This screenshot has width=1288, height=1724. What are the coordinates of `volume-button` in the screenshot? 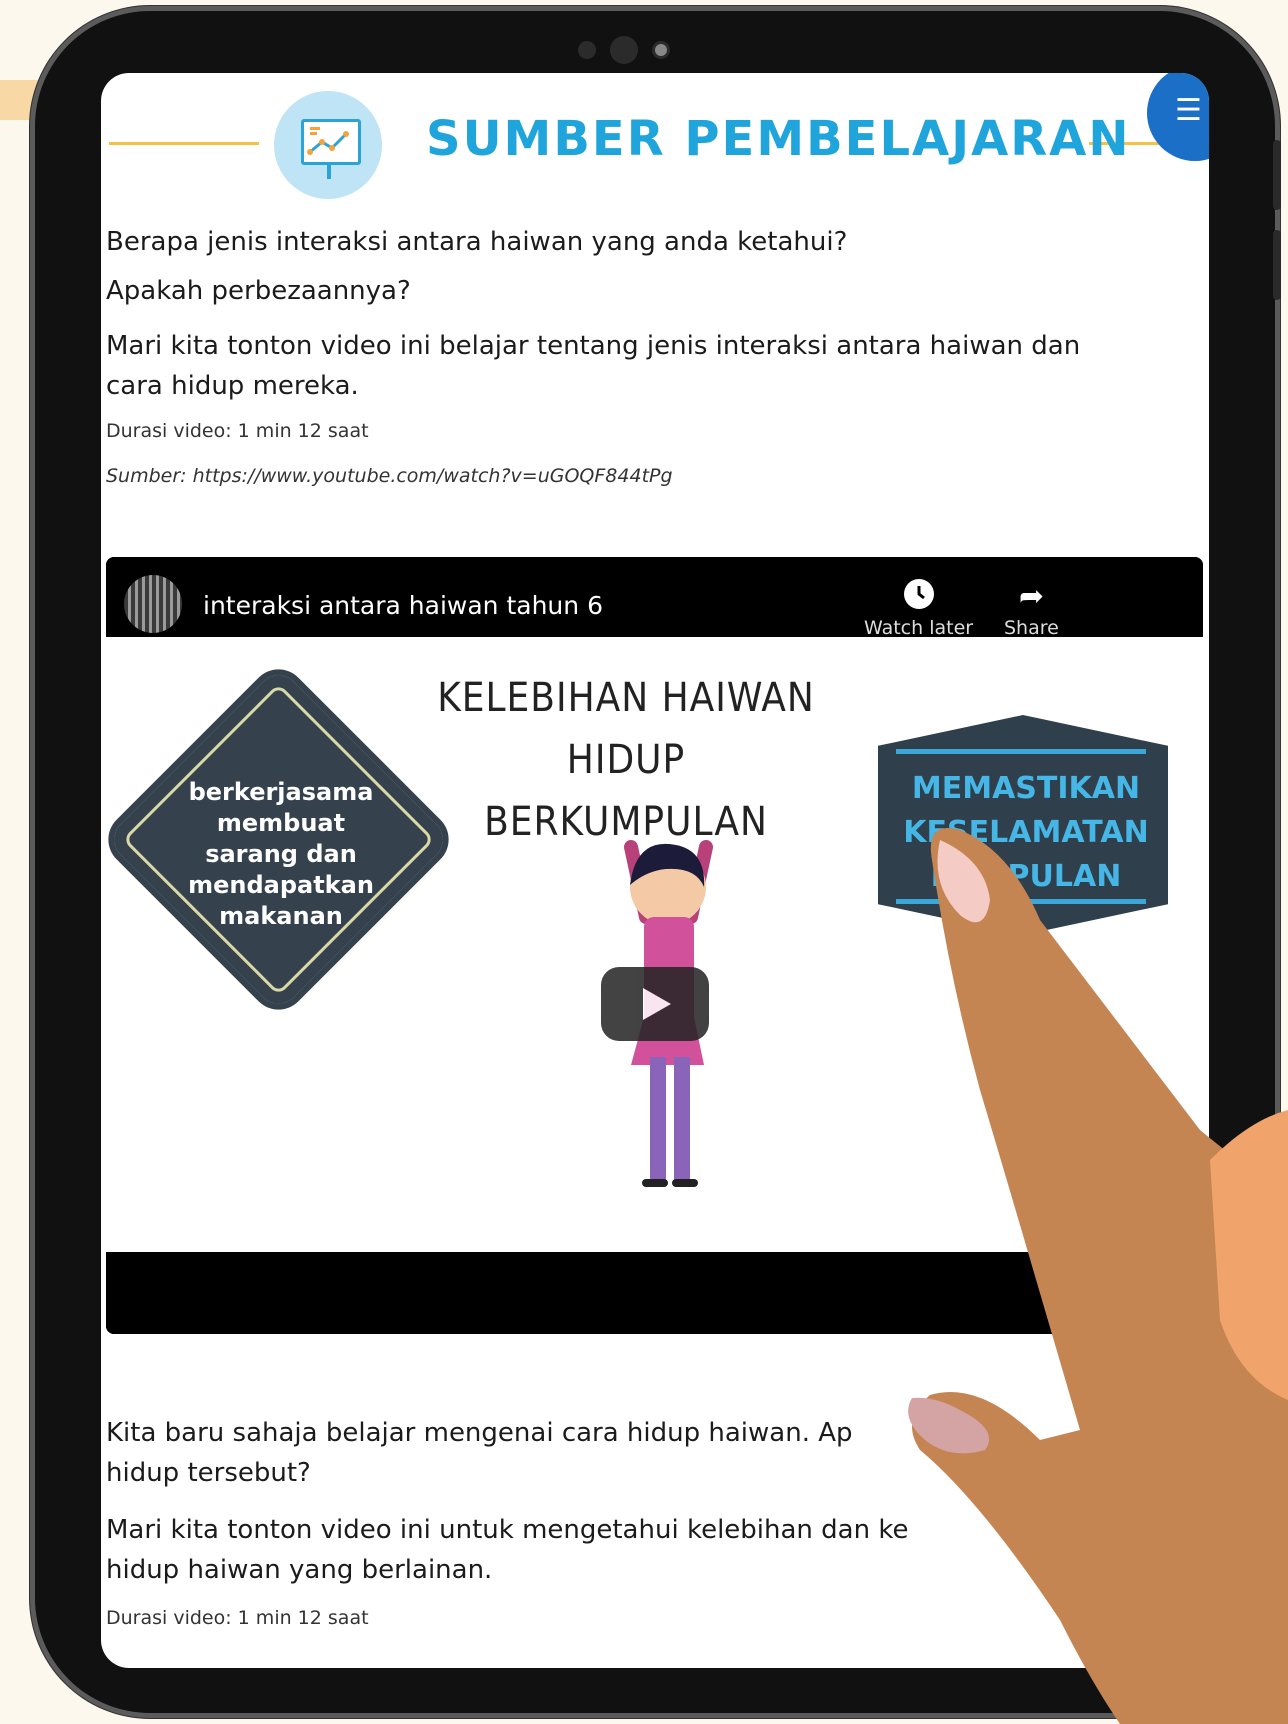 It's located at (1277, 175).